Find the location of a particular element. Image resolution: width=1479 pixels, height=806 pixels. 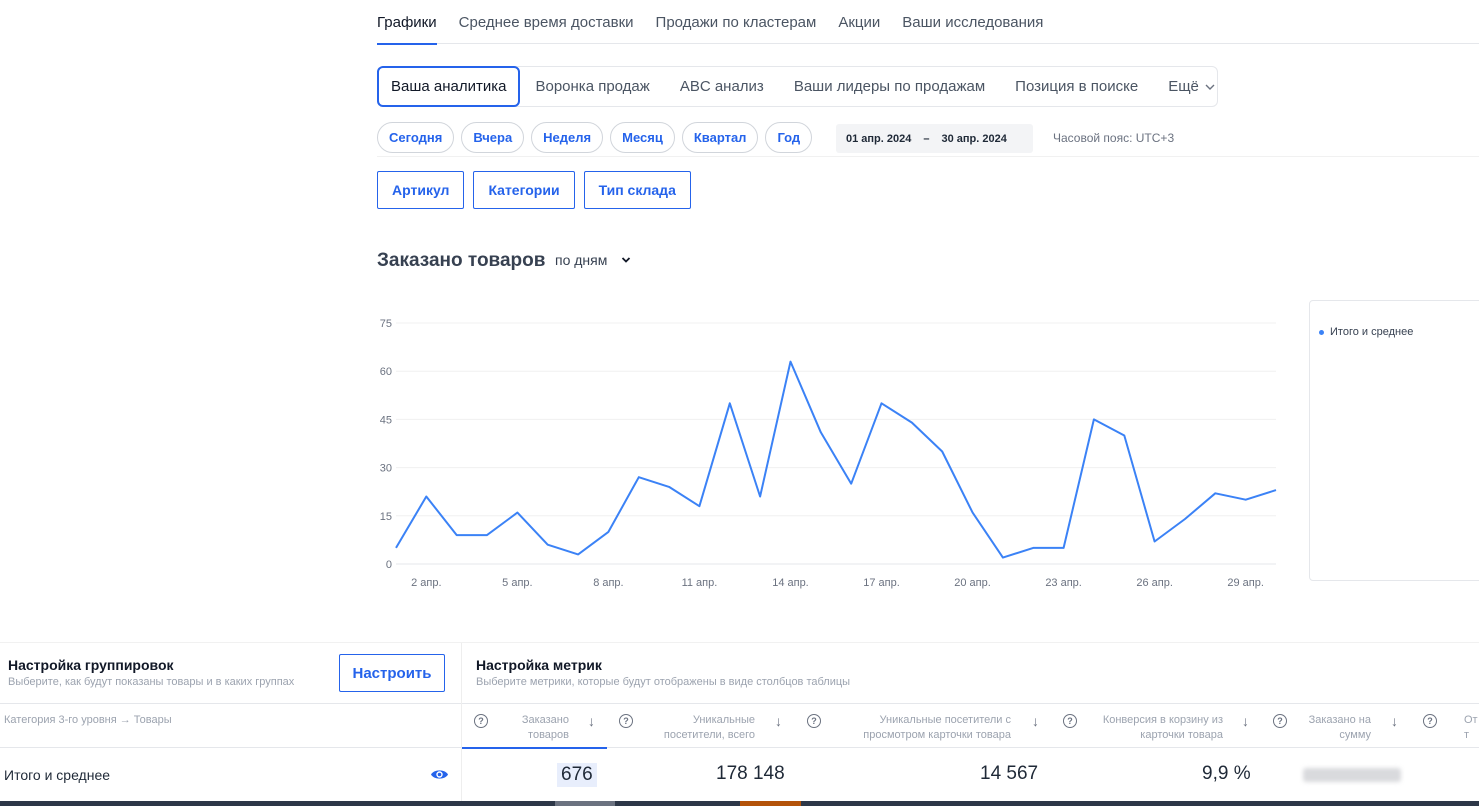

series-line is located at coordinates (836, 459).